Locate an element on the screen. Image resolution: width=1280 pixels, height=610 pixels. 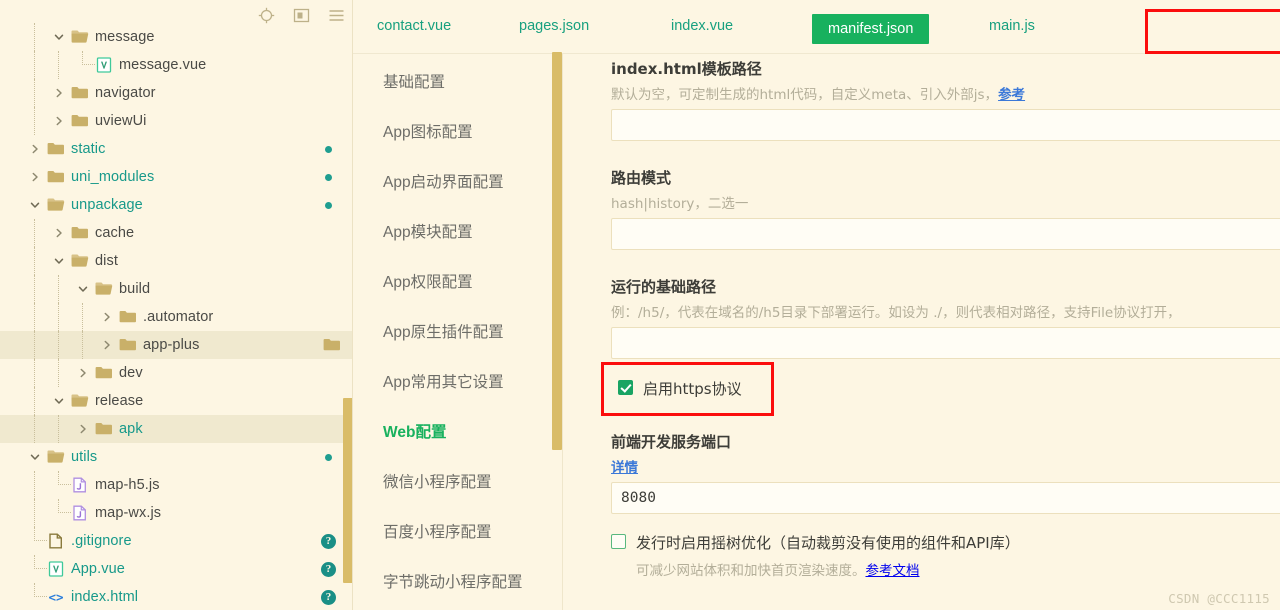
hint-text: 默认为空，可定制生成的html代码，自定义meta、引入外部js， is located at coordinates (805, 95).